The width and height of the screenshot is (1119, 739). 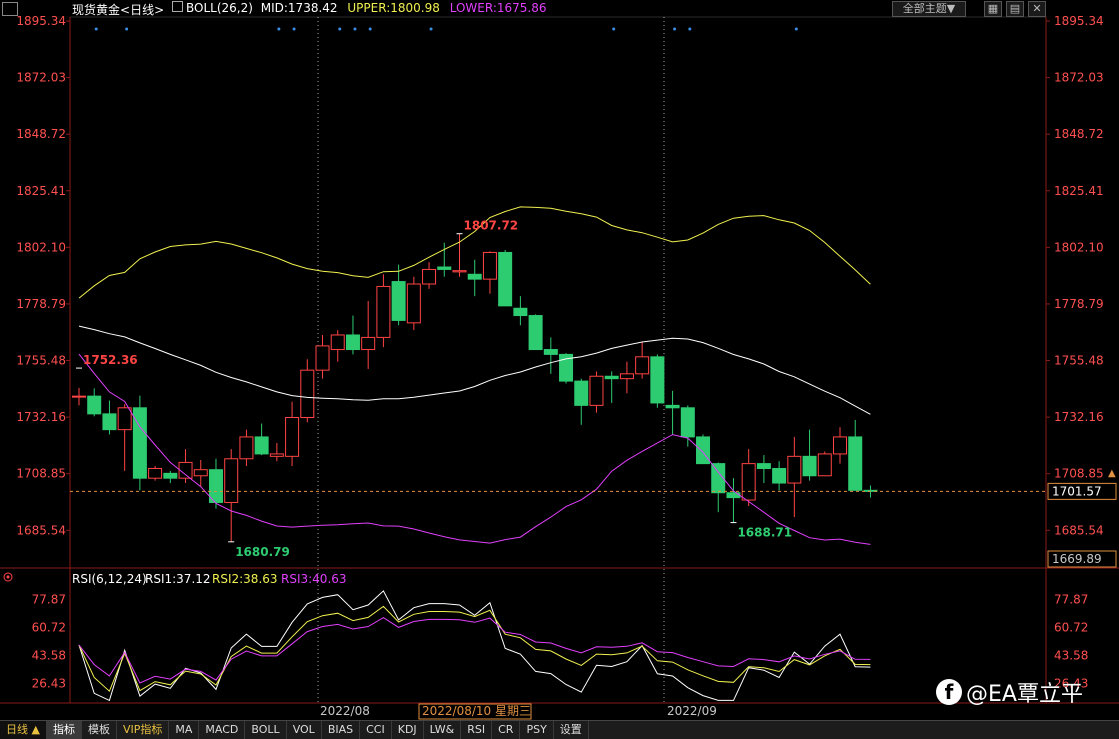 What do you see at coordinates (506, 730) in the screenshot?
I see `tab-cr: CR` at bounding box center [506, 730].